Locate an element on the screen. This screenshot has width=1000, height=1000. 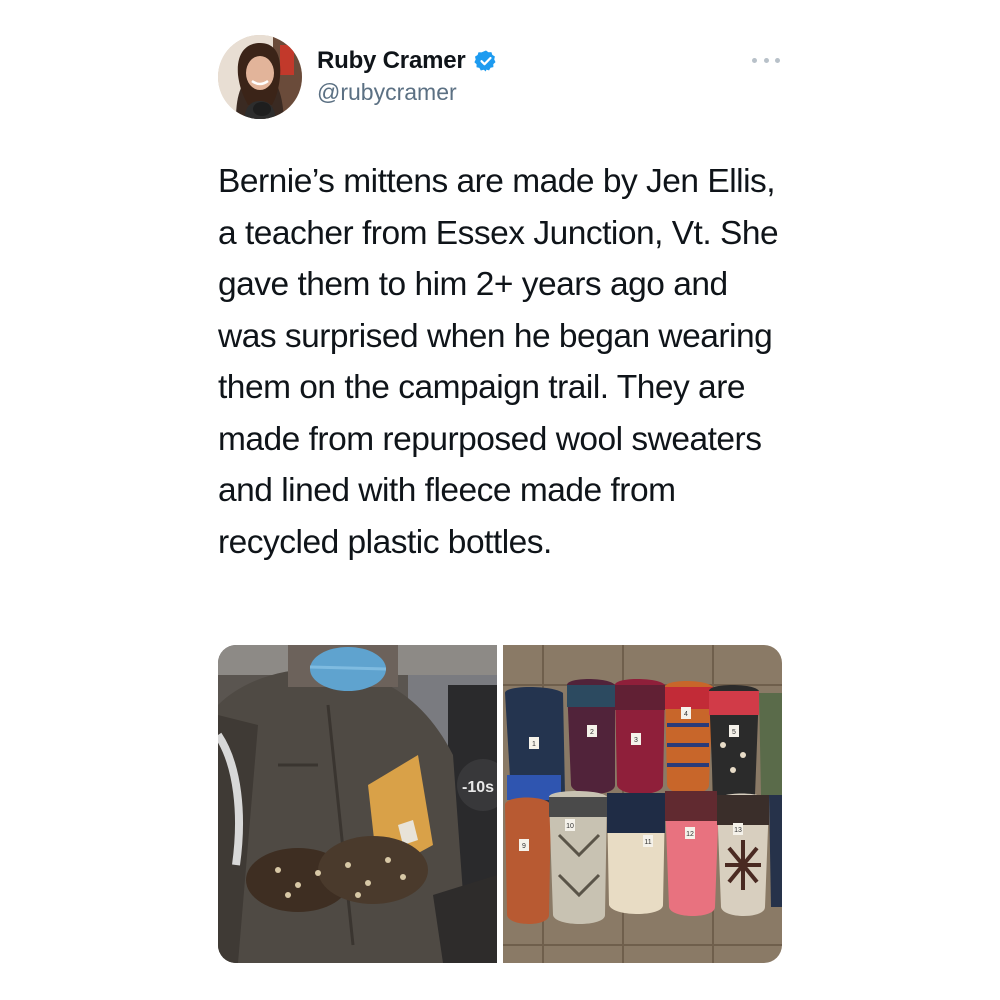
more-options-icon is located at coordinates (766, 60).